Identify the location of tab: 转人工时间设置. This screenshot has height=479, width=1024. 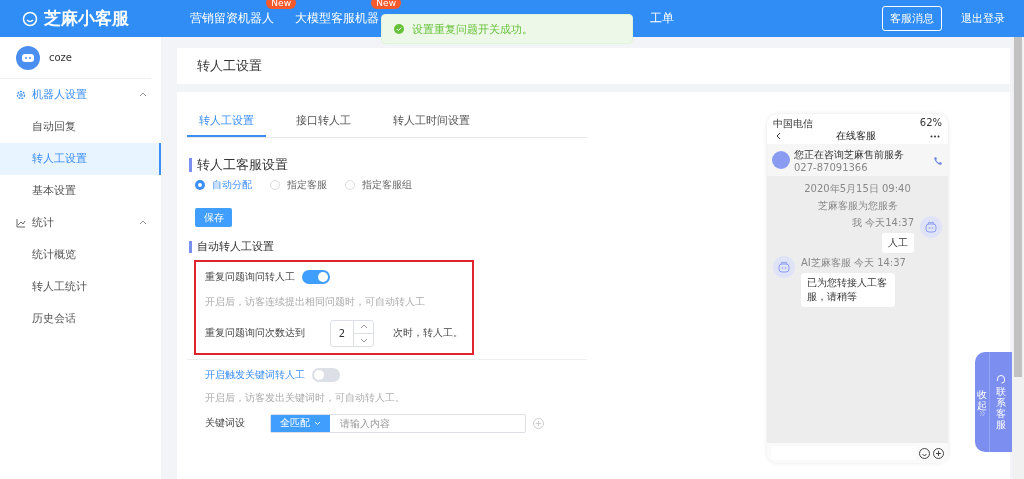
(431, 121).